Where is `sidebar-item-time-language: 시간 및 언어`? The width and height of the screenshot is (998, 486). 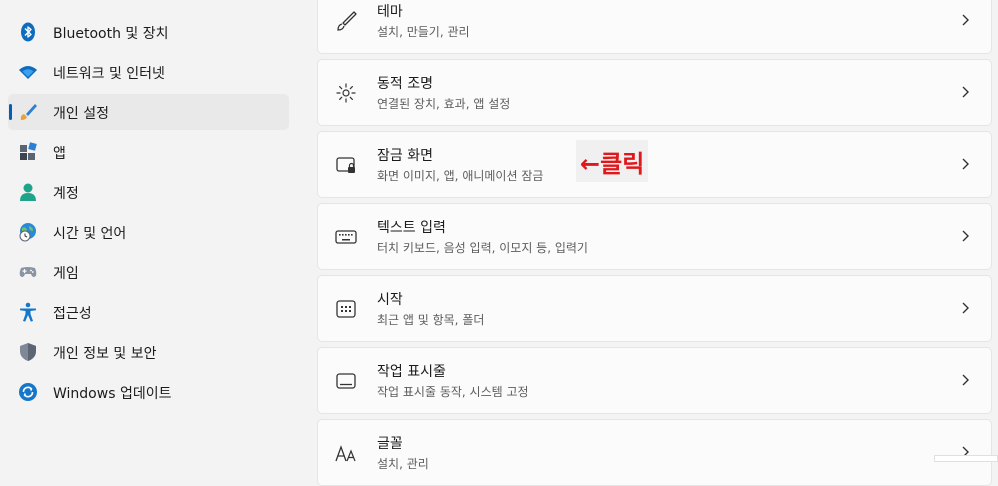
sidebar-item-time-language: 시간 및 언어 is located at coordinates (148, 232).